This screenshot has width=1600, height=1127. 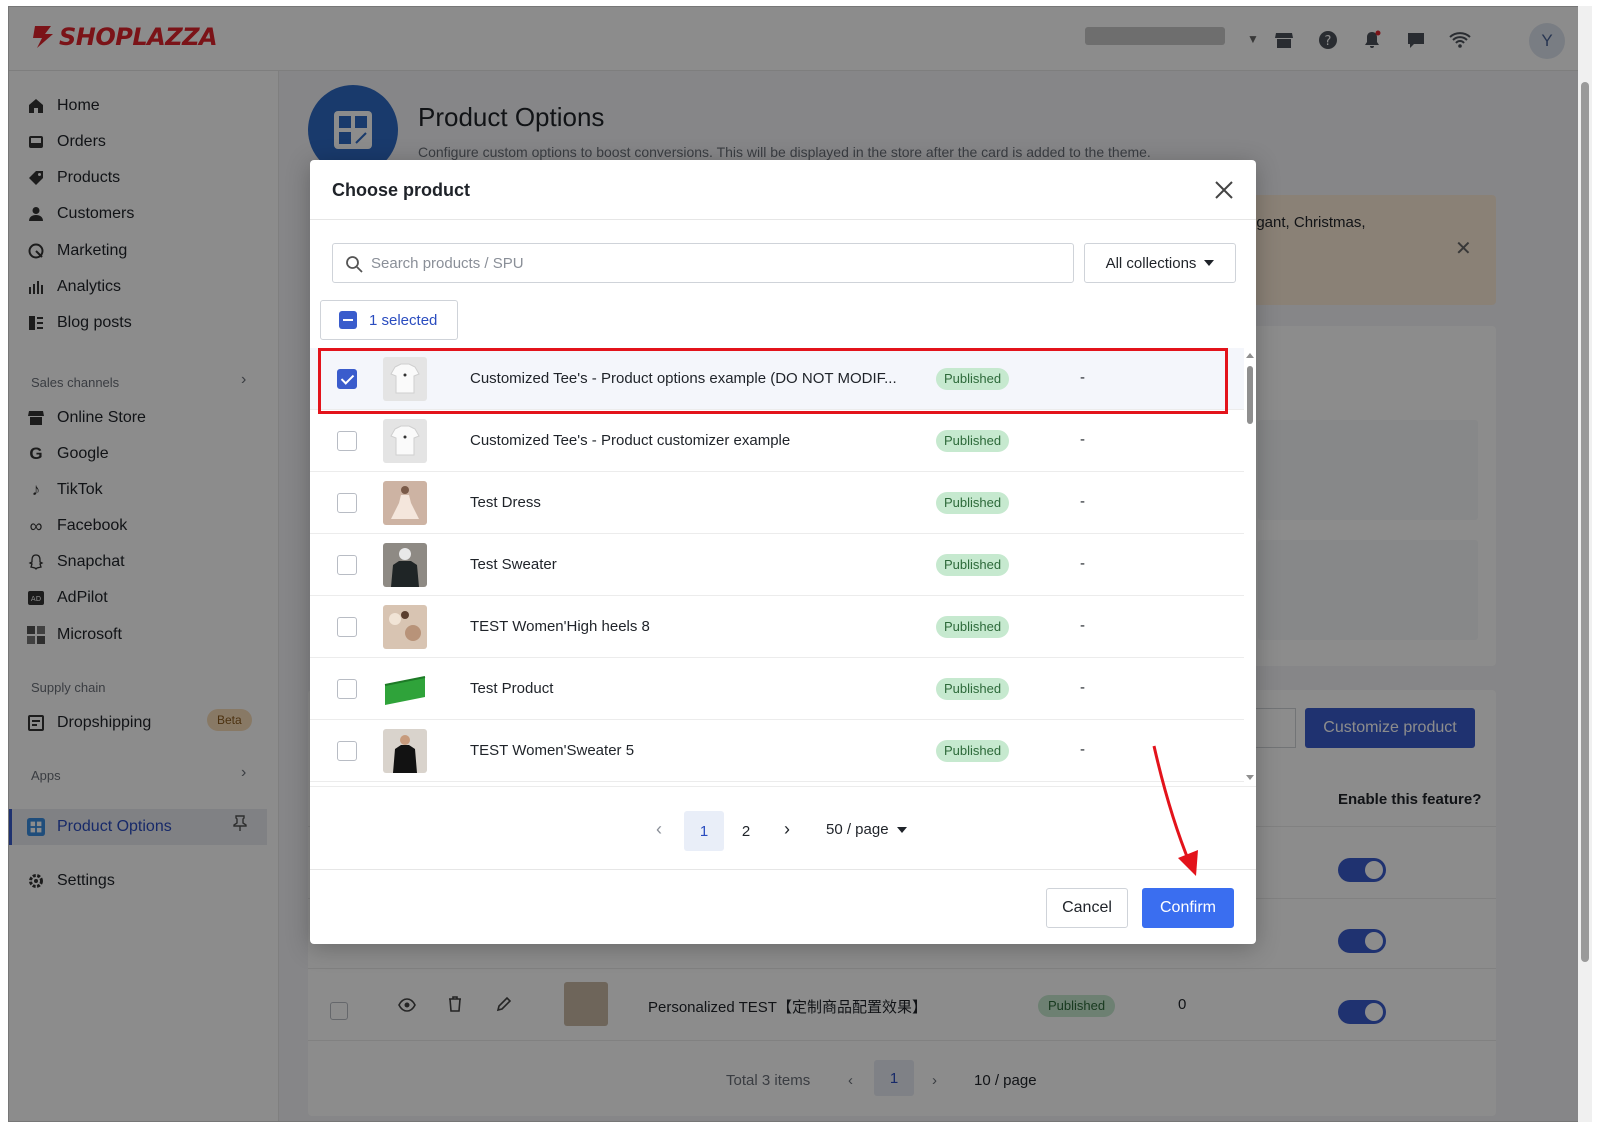 What do you see at coordinates (1250, 395) in the screenshot?
I see `list-scrollbar-thumb` at bounding box center [1250, 395].